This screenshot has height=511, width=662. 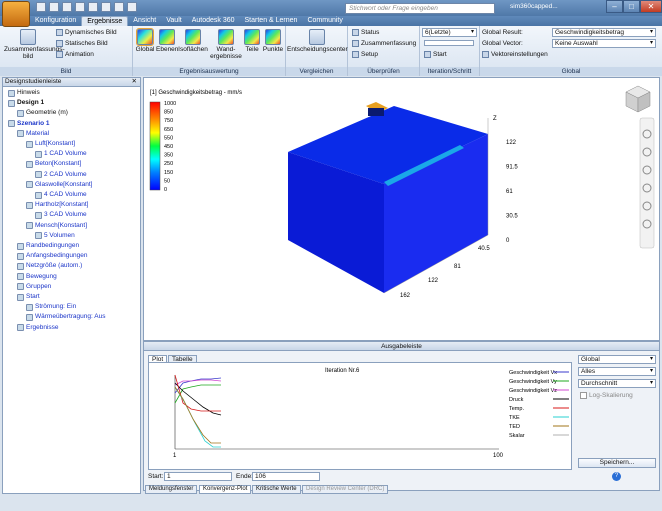 I want to click on tree-item-scenario-1: Szenario 1, so click(x=29, y=124).